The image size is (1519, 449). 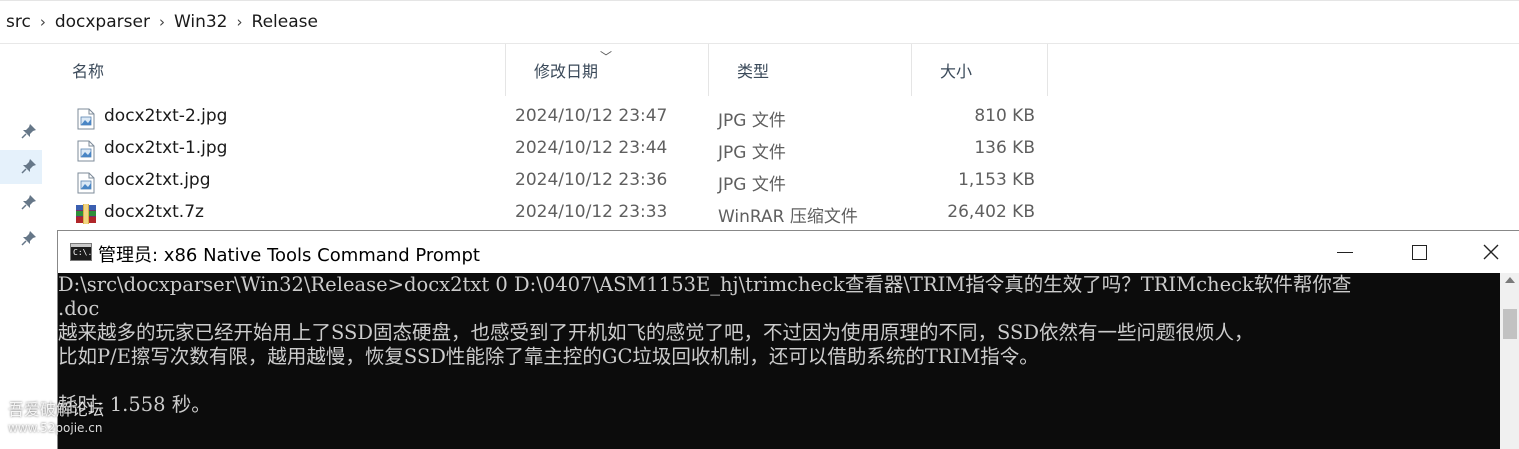 What do you see at coordinates (1509, 361) in the screenshot?
I see `vertical-scrollbar` at bounding box center [1509, 361].